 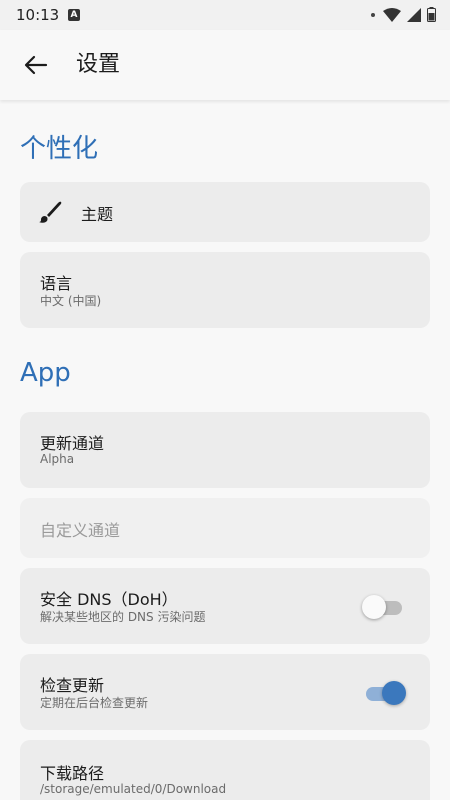 What do you see at coordinates (109, 599) in the screenshot?
I see `setting-secure-dns-title: 安全 DNS（DoH）` at bounding box center [109, 599].